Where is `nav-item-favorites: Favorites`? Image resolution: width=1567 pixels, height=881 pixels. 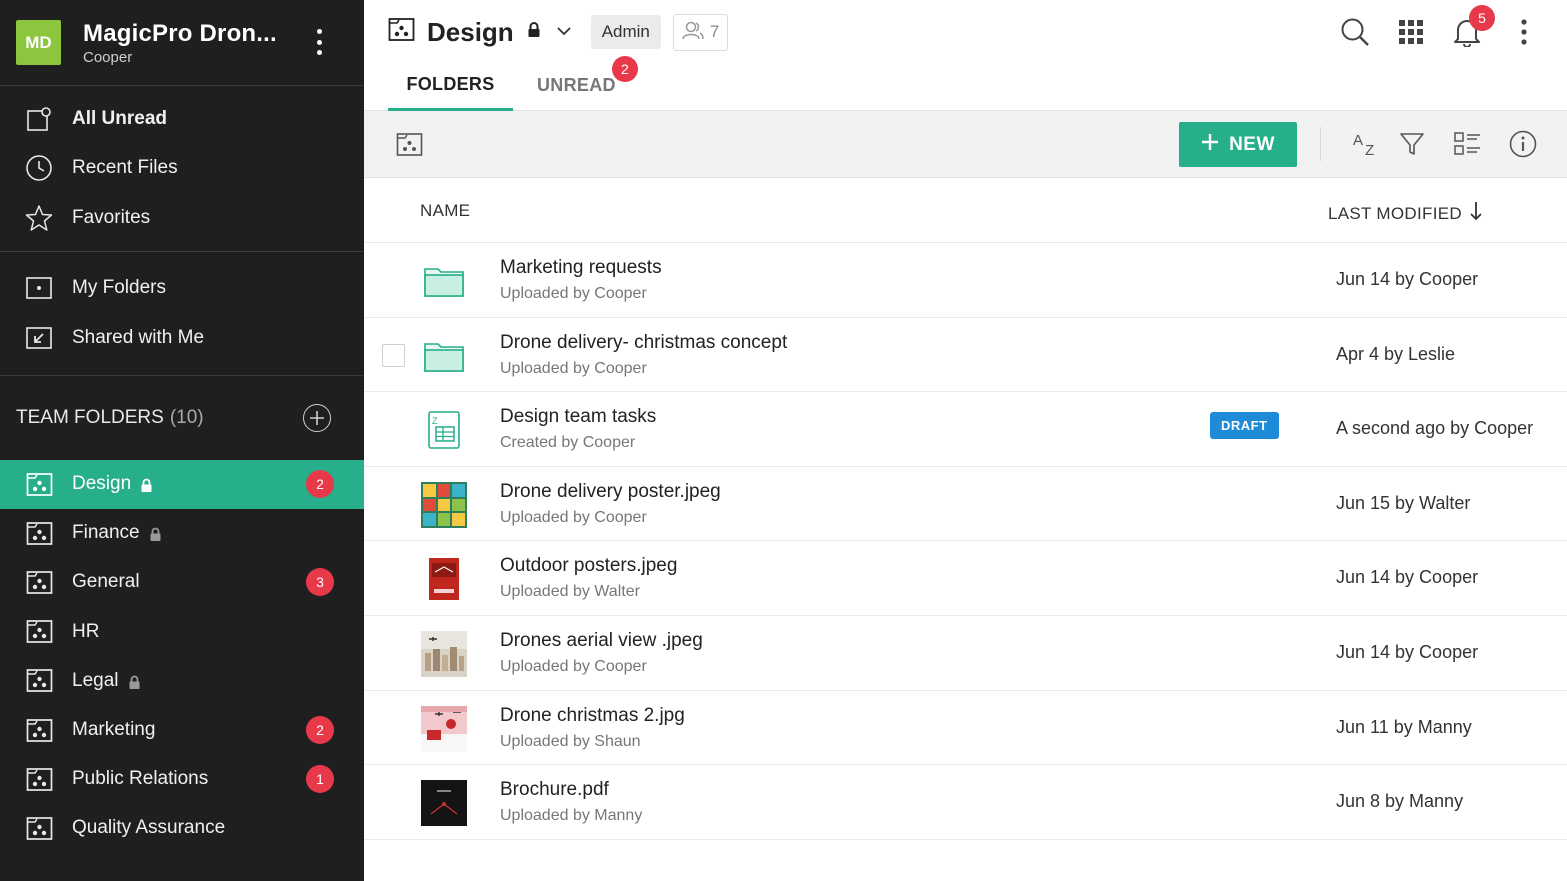 nav-item-favorites: Favorites is located at coordinates (182, 218).